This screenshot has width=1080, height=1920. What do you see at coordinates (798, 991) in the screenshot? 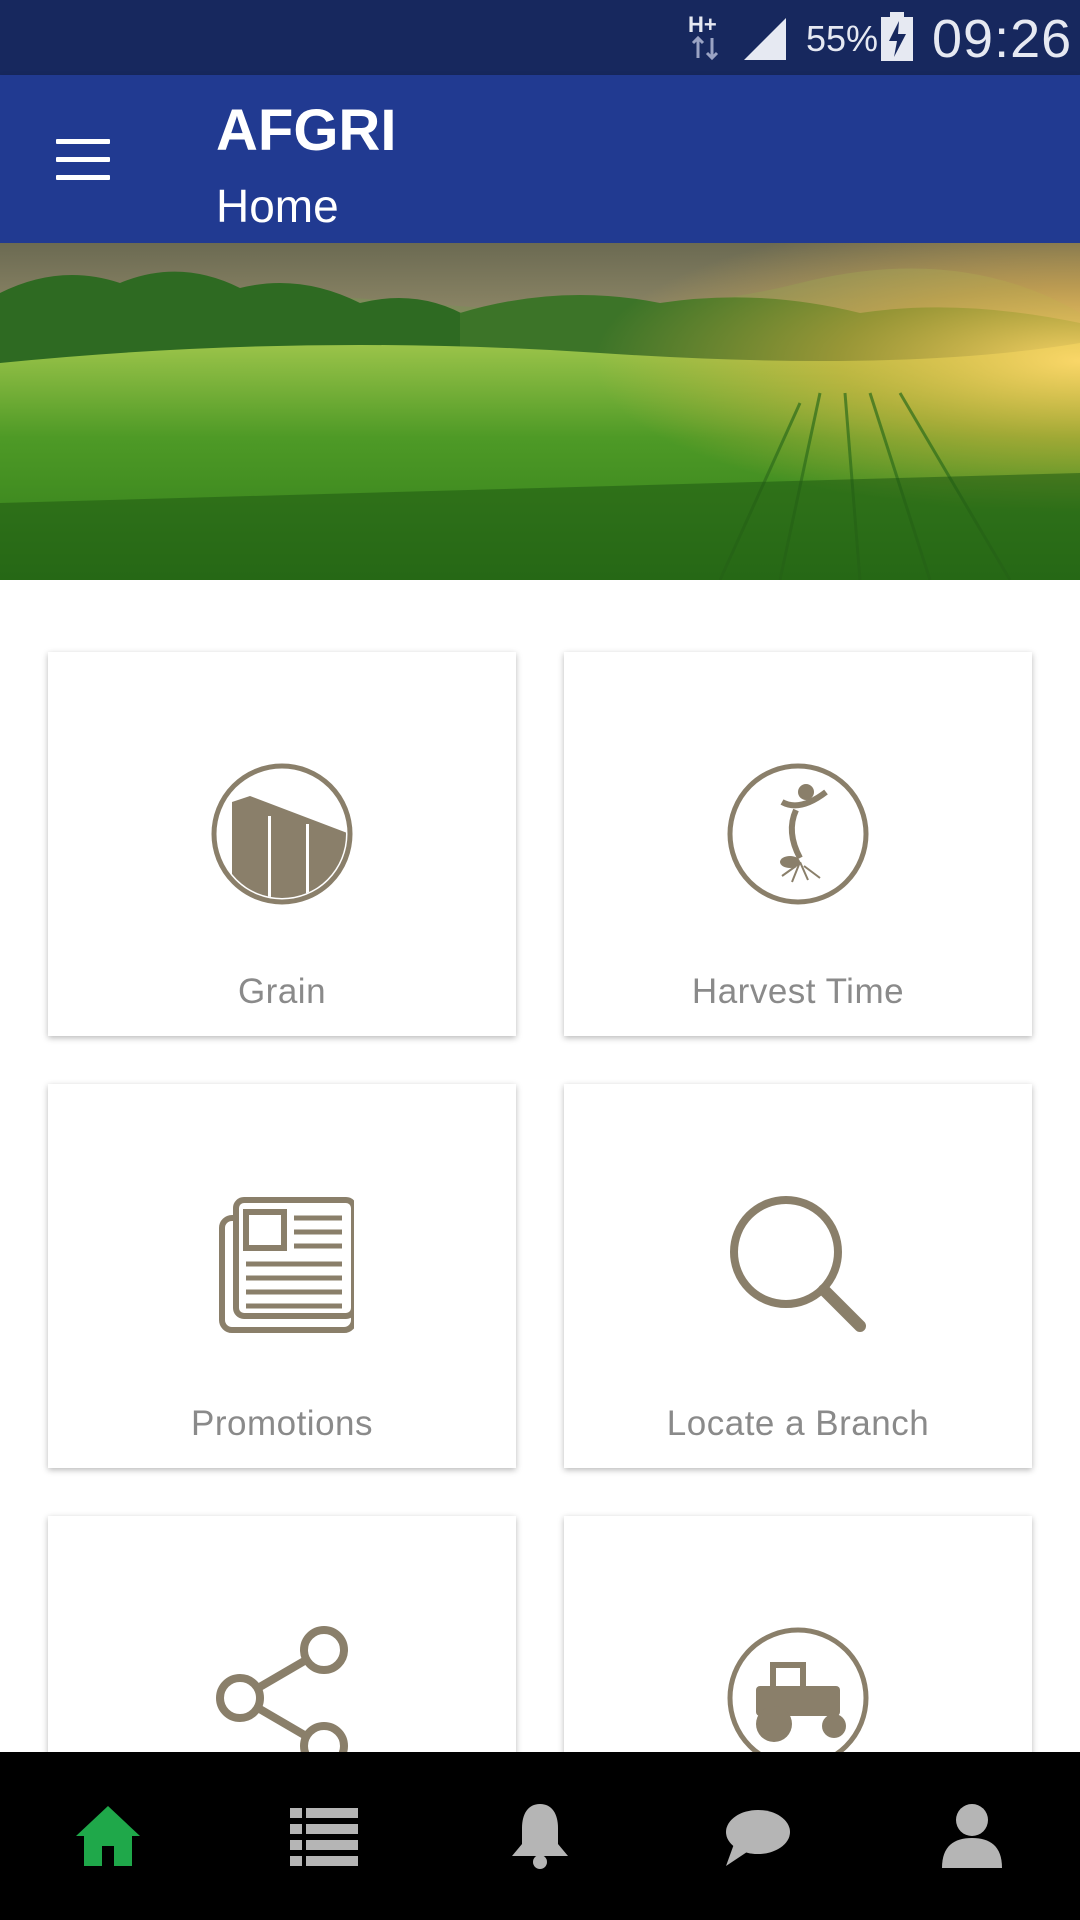
I see `tile-label: Harvest Time` at bounding box center [798, 991].